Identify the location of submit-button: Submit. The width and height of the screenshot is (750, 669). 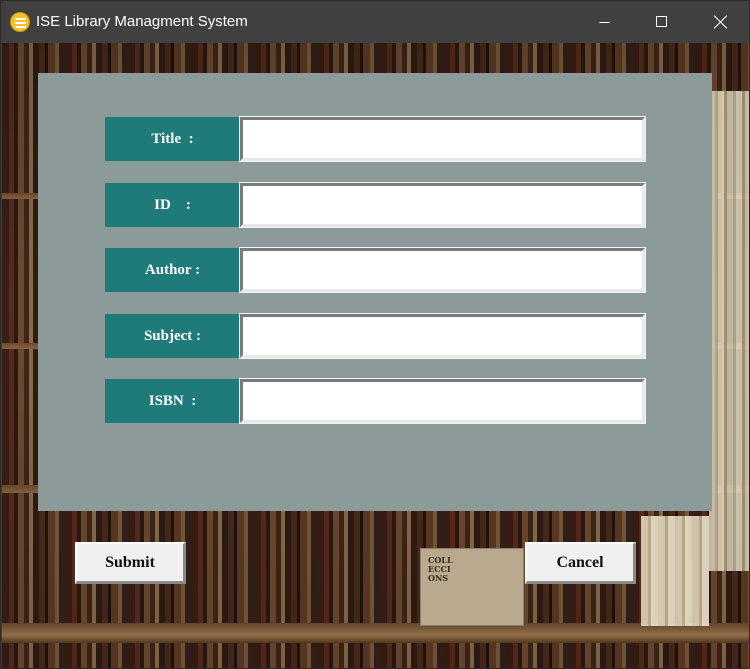
(130, 563).